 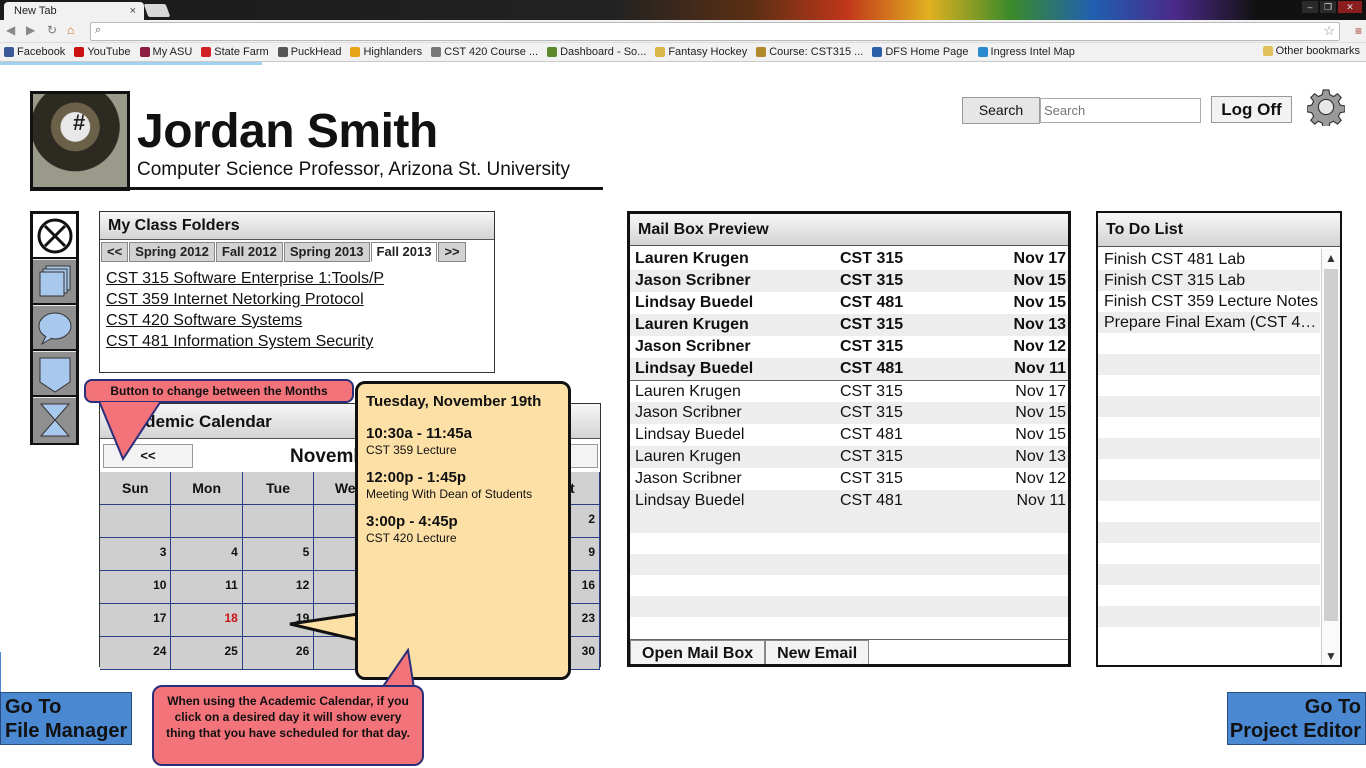 I want to click on bookmark-item: My ASU, so click(x=165, y=52).